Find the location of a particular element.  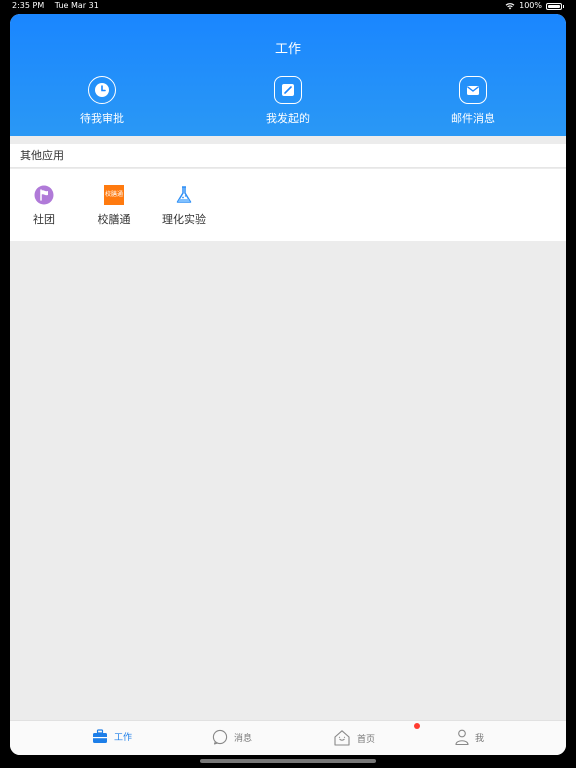

chat-bubble-icon is located at coordinates (220, 737).